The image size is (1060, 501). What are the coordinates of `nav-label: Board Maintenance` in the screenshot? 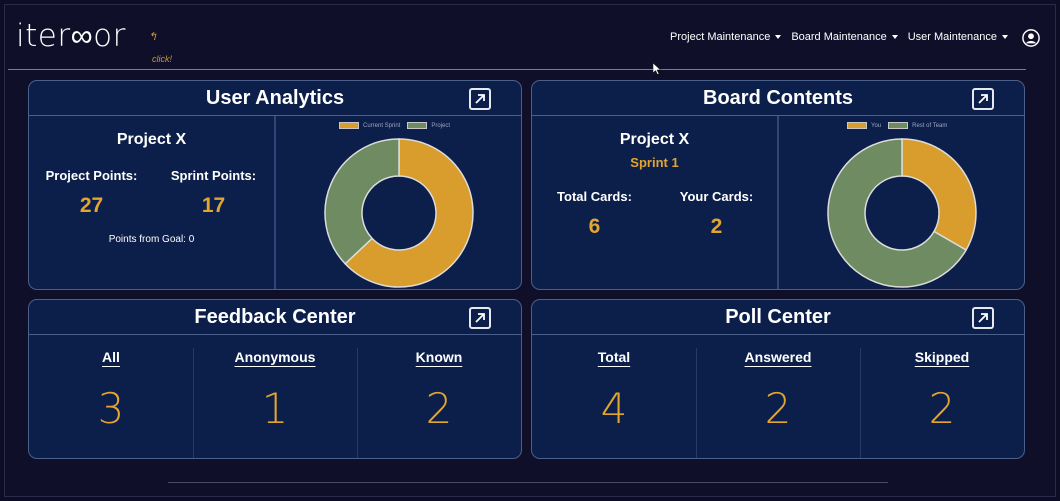 It's located at (839, 37).